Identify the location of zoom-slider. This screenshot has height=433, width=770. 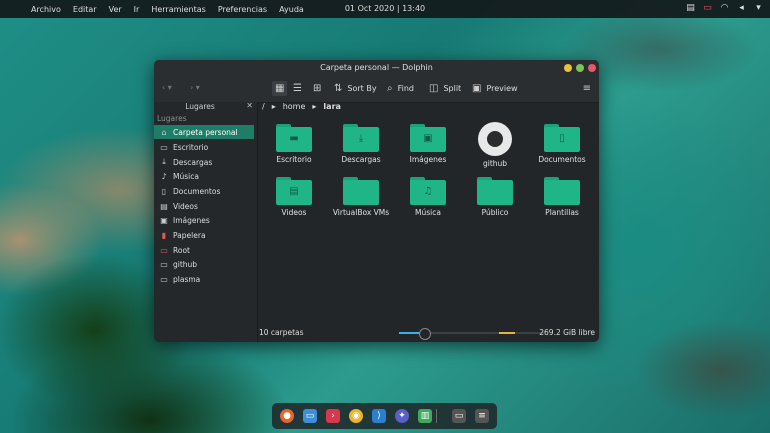
(449, 334).